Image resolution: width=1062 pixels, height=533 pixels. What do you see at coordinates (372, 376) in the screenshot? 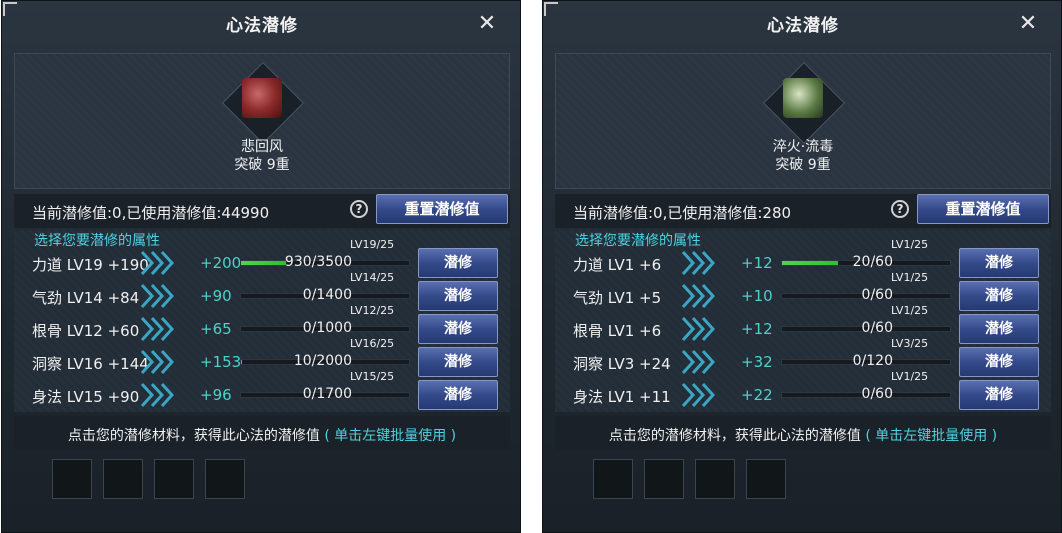
I see `level-text: LV15/25` at bounding box center [372, 376].